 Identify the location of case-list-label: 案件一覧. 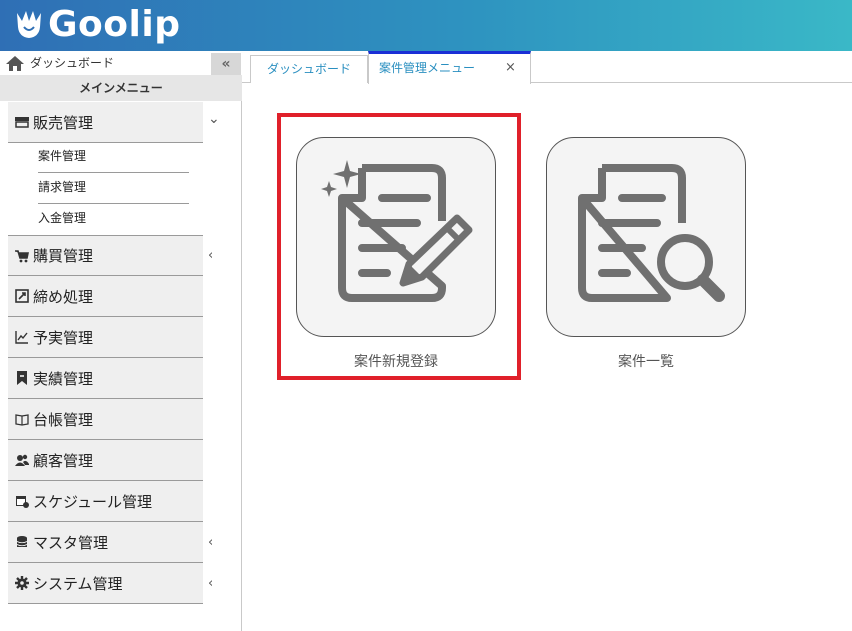
(646, 362).